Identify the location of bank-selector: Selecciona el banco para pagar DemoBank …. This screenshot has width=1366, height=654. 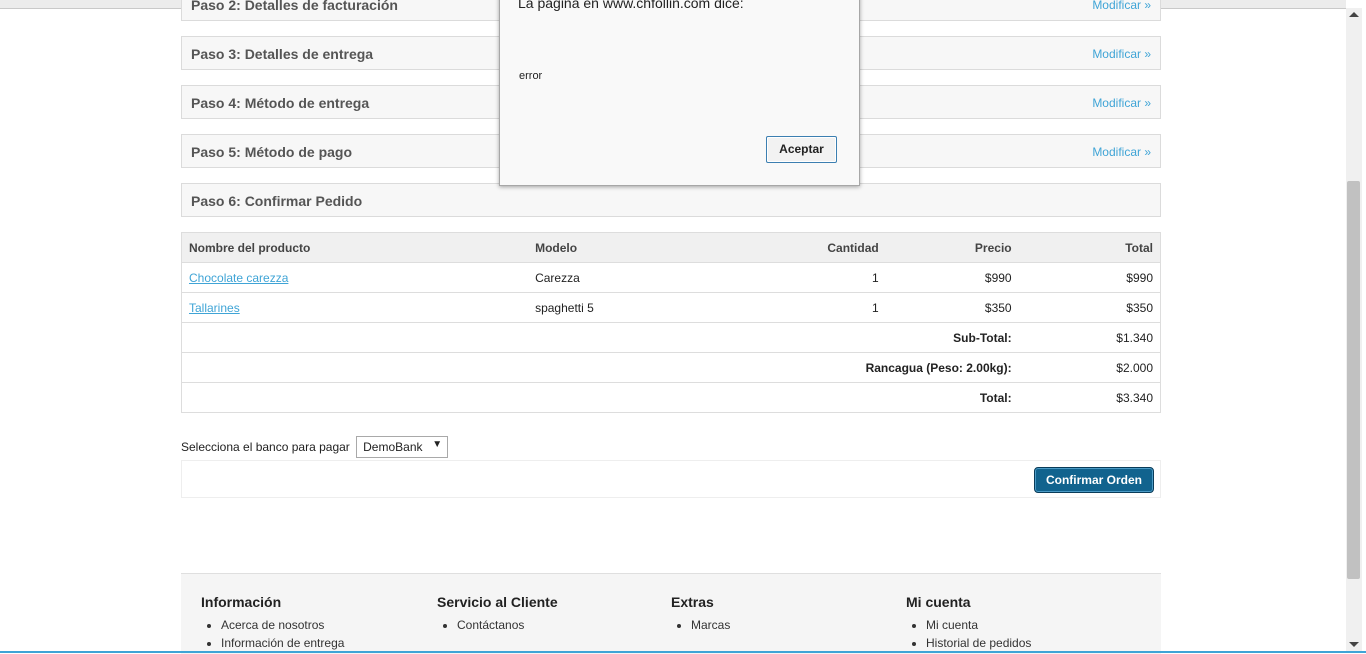
(315, 447).